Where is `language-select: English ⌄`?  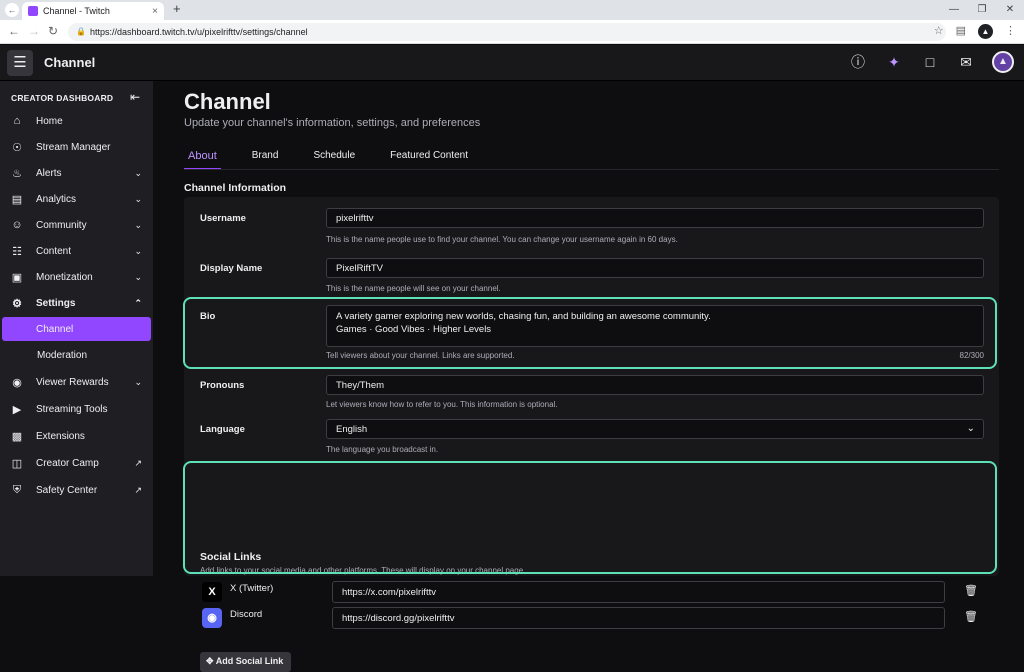
language-select: English ⌄ is located at coordinates (655, 429).